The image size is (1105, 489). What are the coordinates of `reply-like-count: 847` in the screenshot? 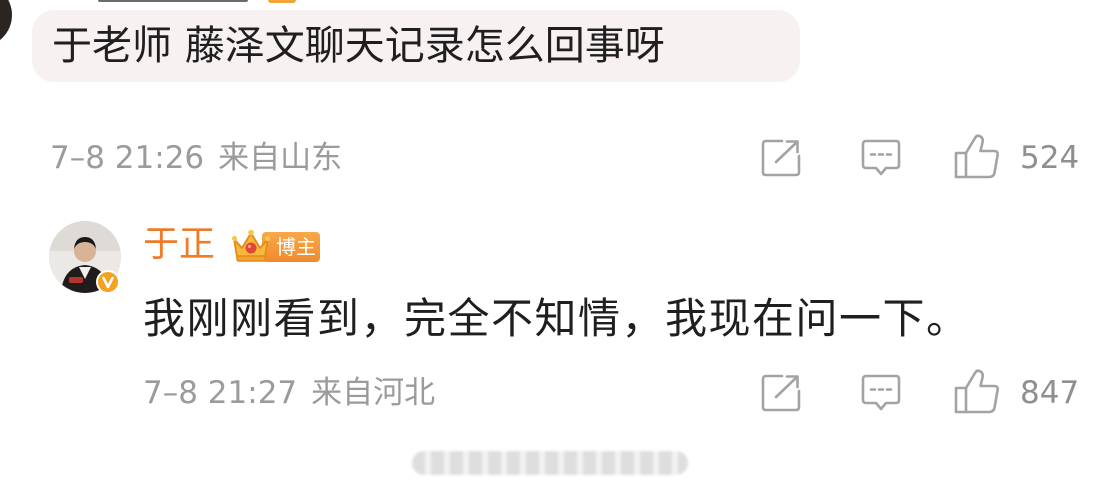 It's located at (1050, 393).